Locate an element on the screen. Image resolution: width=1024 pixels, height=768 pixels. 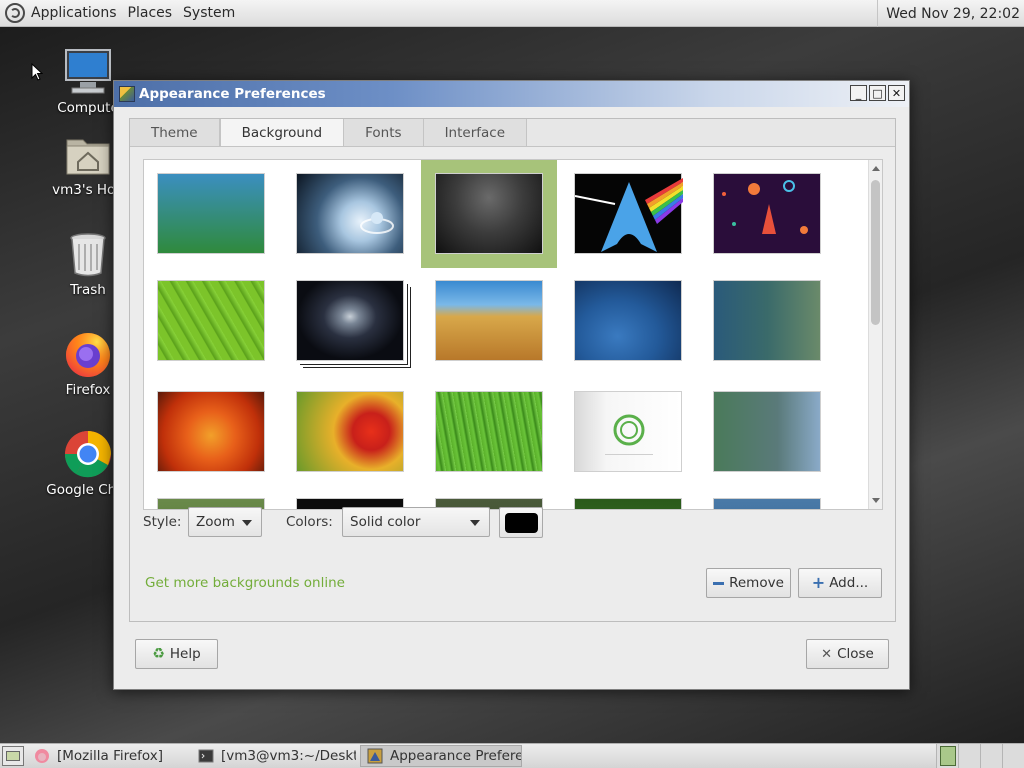
minimize-icon: _ is located at coordinates (858, 93).